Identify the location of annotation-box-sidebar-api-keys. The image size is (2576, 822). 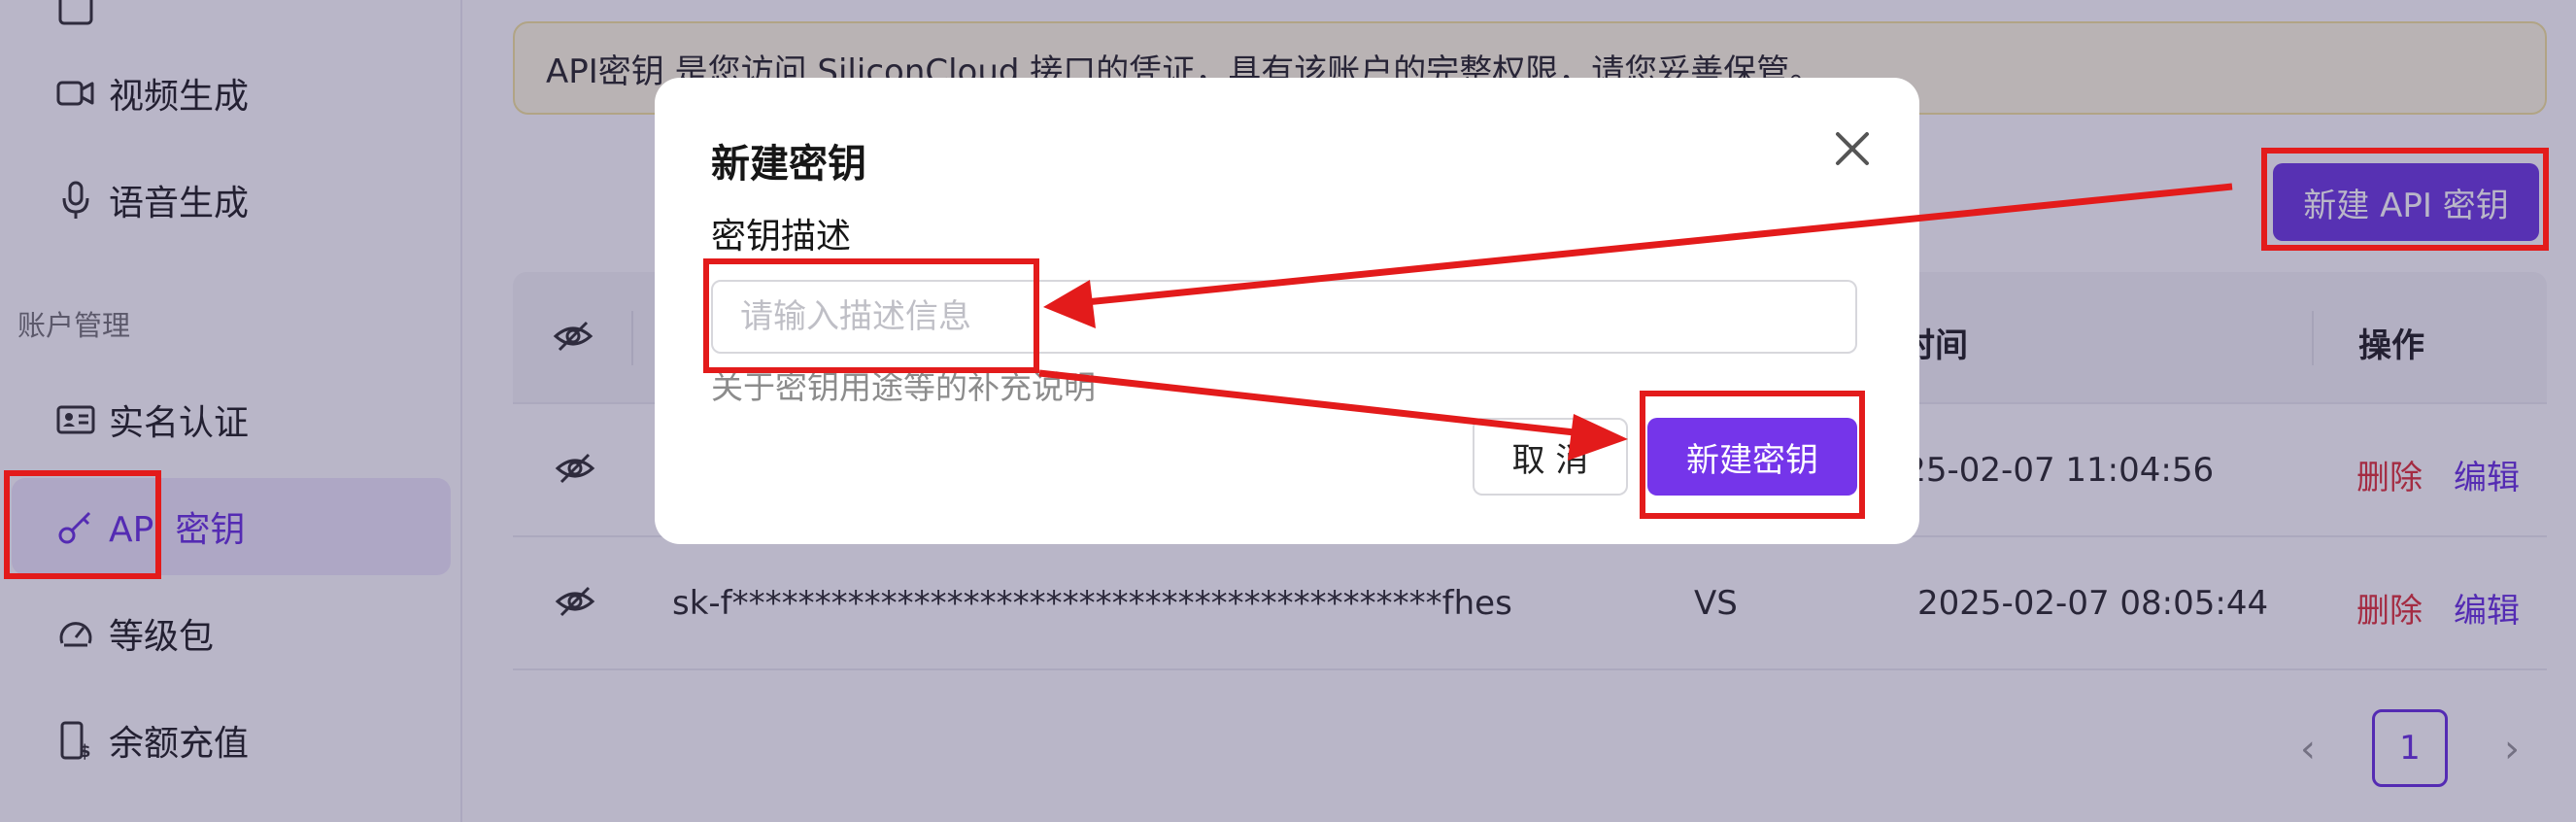
(82, 524).